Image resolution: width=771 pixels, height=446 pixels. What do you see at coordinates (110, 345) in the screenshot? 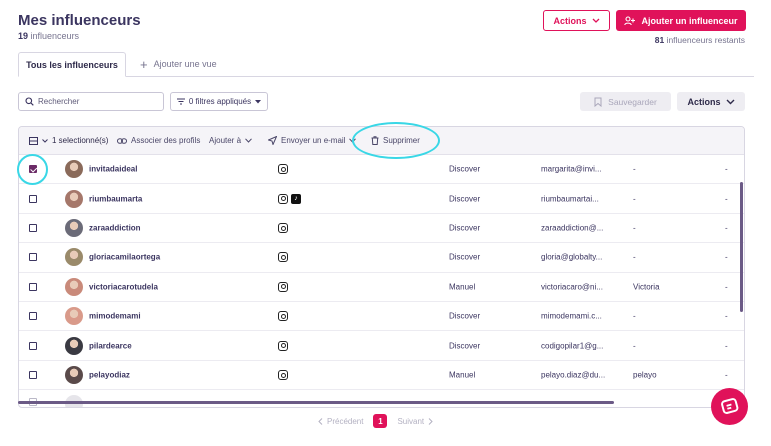
I see `influencer-username: pilardearce` at bounding box center [110, 345].